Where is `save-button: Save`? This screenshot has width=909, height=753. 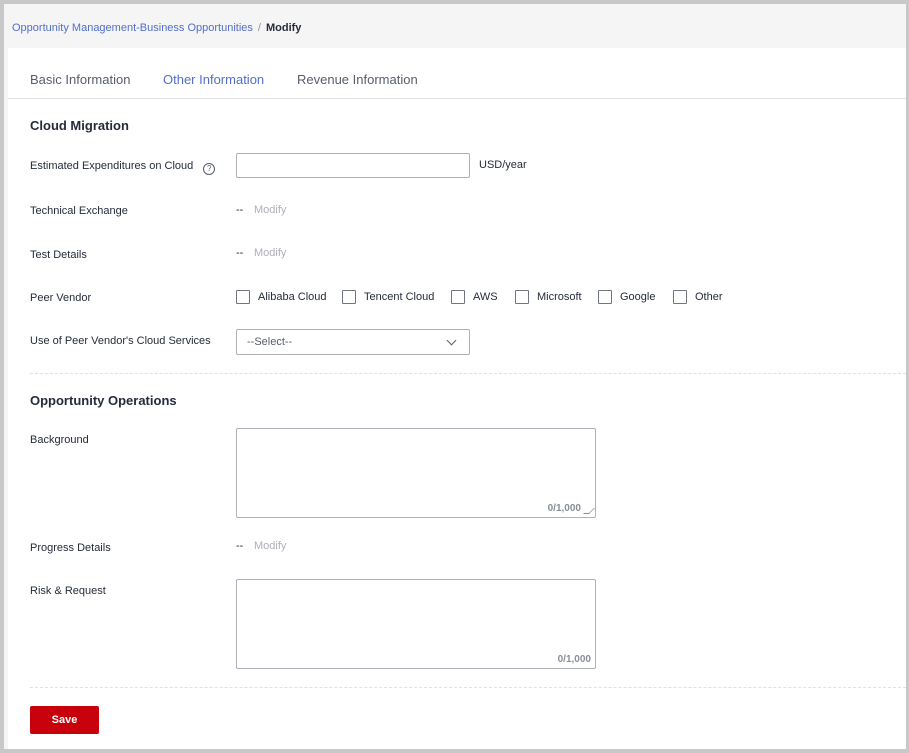 save-button: Save is located at coordinates (64, 720).